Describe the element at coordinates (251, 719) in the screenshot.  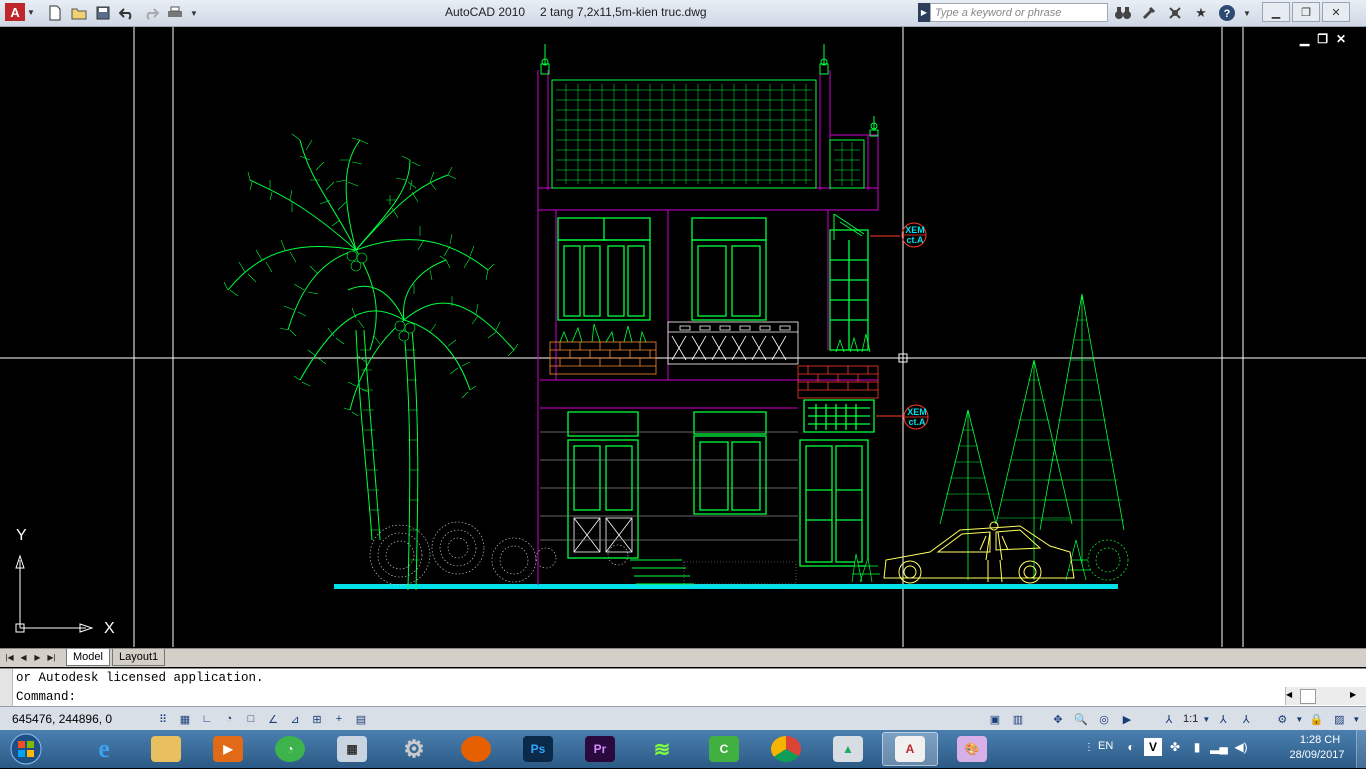
I see `object-snap-icon: □` at that location.